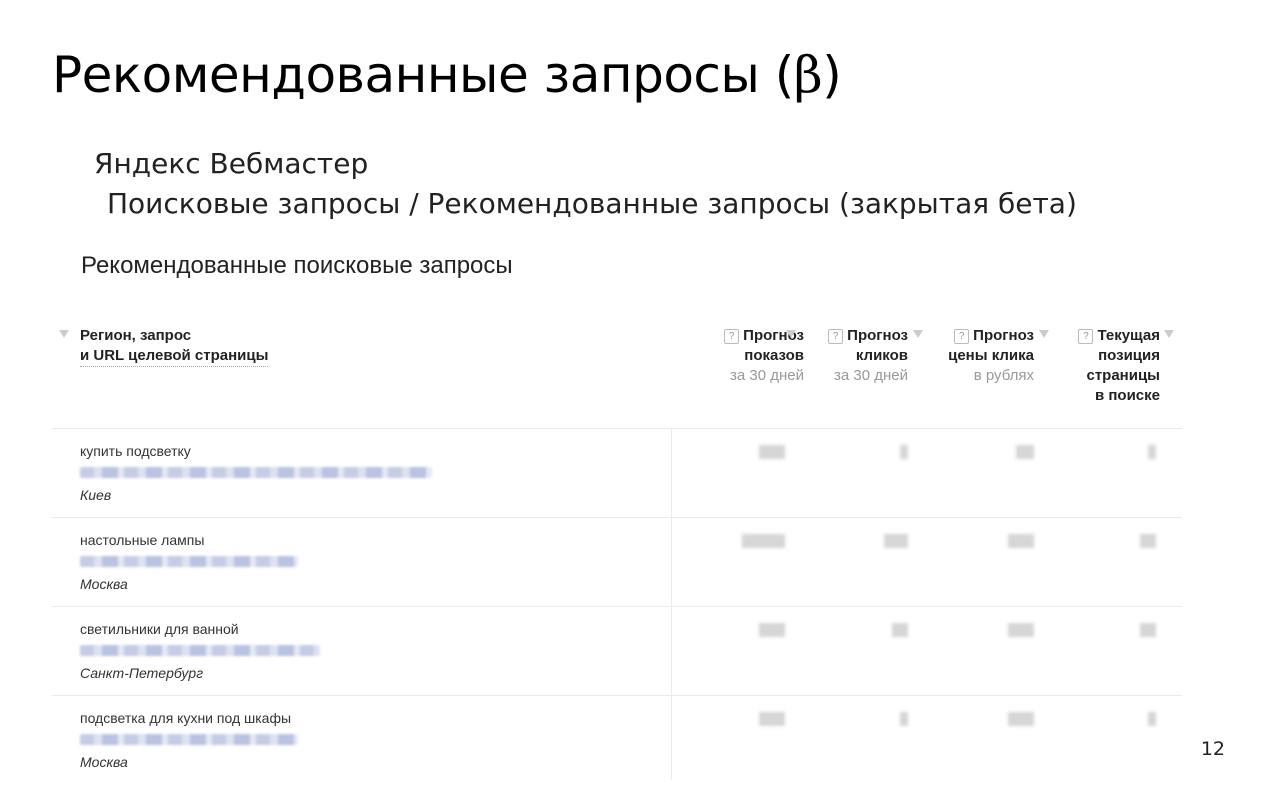 This screenshot has width=1280, height=804. Describe the element at coordinates (774, 355) in the screenshot. I see `column-impressions-line2: показов` at that location.